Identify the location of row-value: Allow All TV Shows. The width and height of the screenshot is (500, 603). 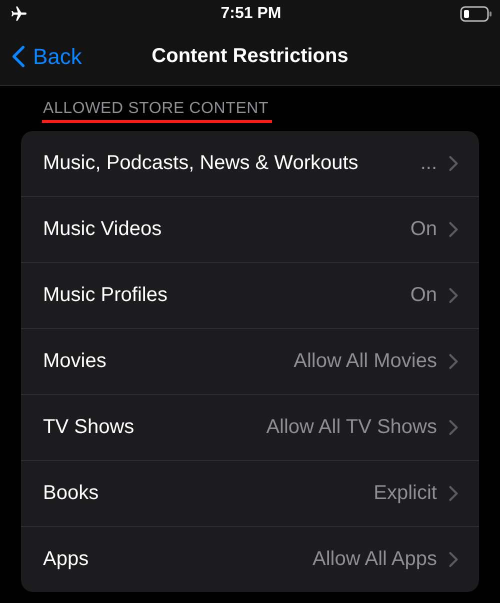
(351, 427).